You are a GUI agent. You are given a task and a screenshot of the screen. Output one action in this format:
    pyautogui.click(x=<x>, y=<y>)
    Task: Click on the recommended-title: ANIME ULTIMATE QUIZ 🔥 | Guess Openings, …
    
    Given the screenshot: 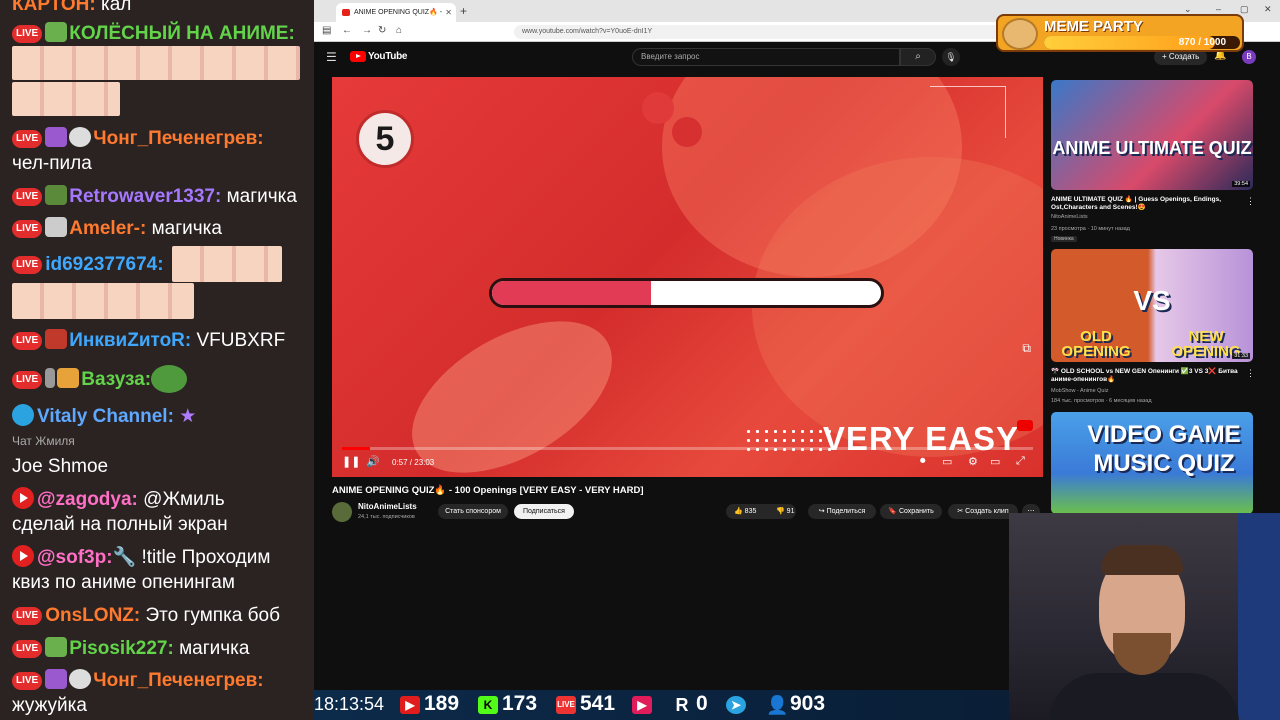 What is the action you would take?
    pyautogui.click(x=1146, y=204)
    